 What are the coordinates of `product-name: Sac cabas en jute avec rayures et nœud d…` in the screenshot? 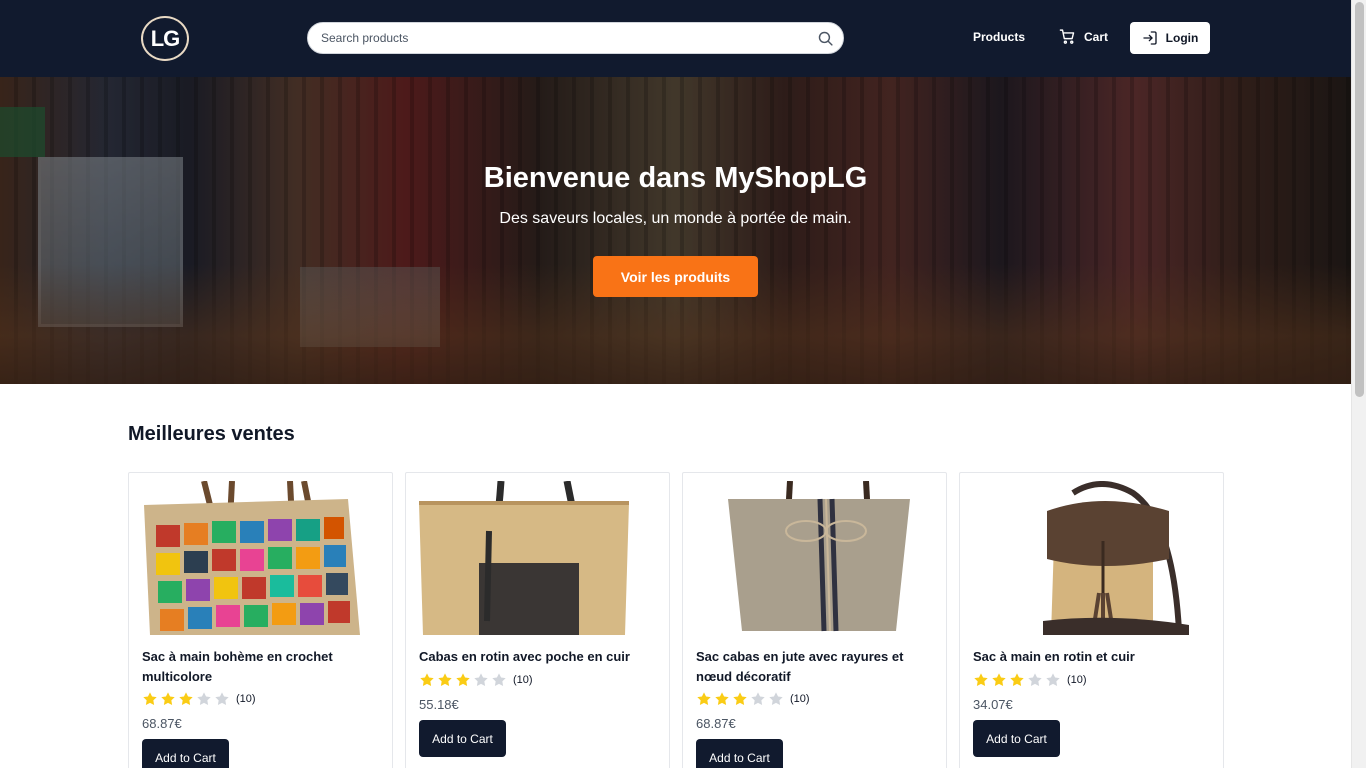 It's located at (816, 667).